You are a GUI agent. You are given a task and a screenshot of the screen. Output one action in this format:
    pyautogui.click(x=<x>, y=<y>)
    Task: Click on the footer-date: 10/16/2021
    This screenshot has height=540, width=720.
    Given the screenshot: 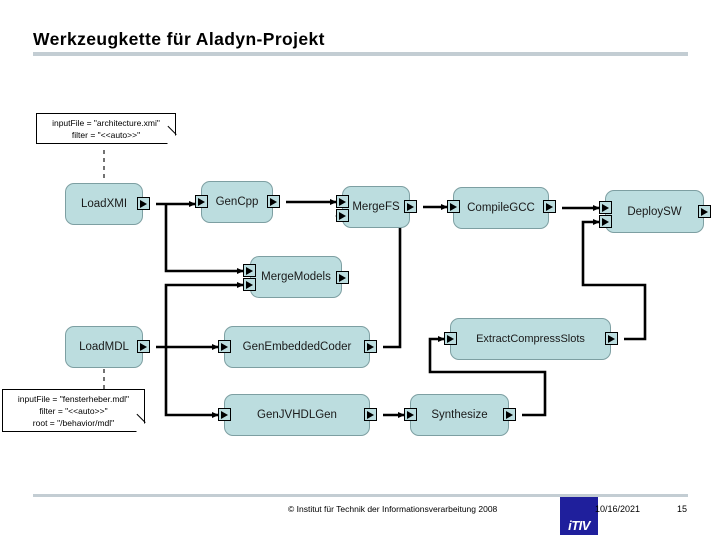 What is the action you would take?
    pyautogui.click(x=618, y=509)
    